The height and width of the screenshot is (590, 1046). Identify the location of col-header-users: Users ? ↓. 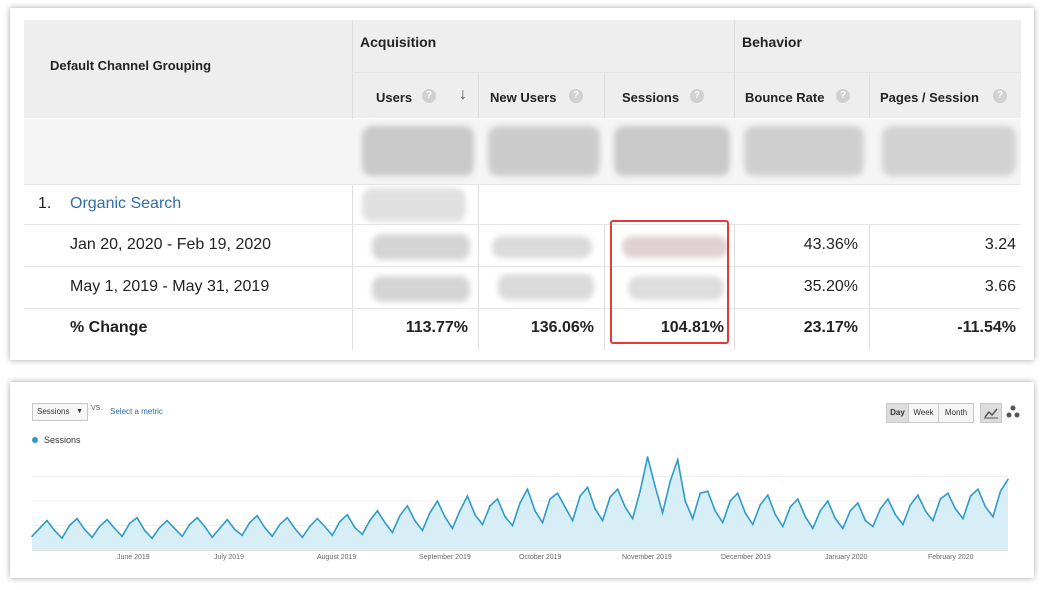
(415, 95).